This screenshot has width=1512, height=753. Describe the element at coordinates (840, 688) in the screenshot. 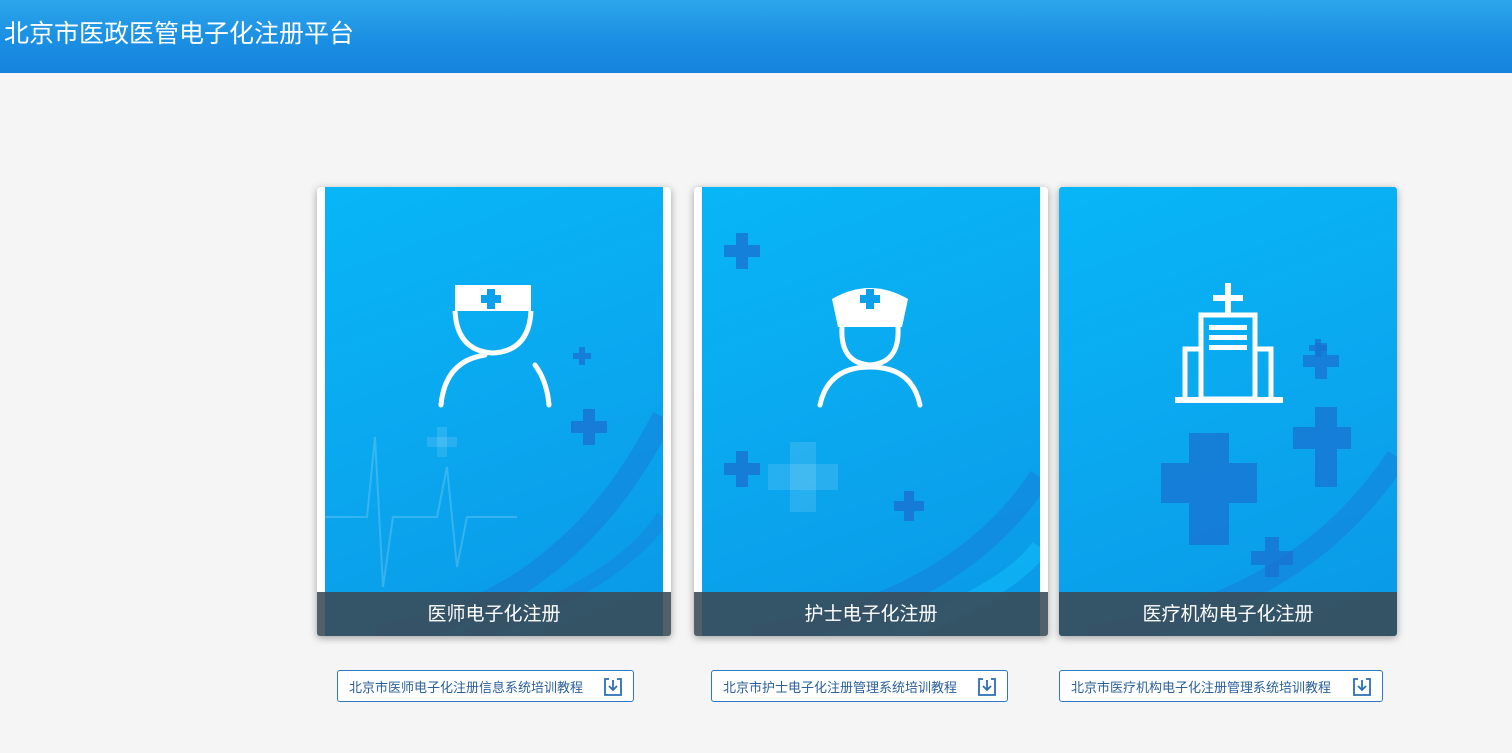

I see `download-link-label: 北京市护士电子化注册管理系统培训教程` at that location.